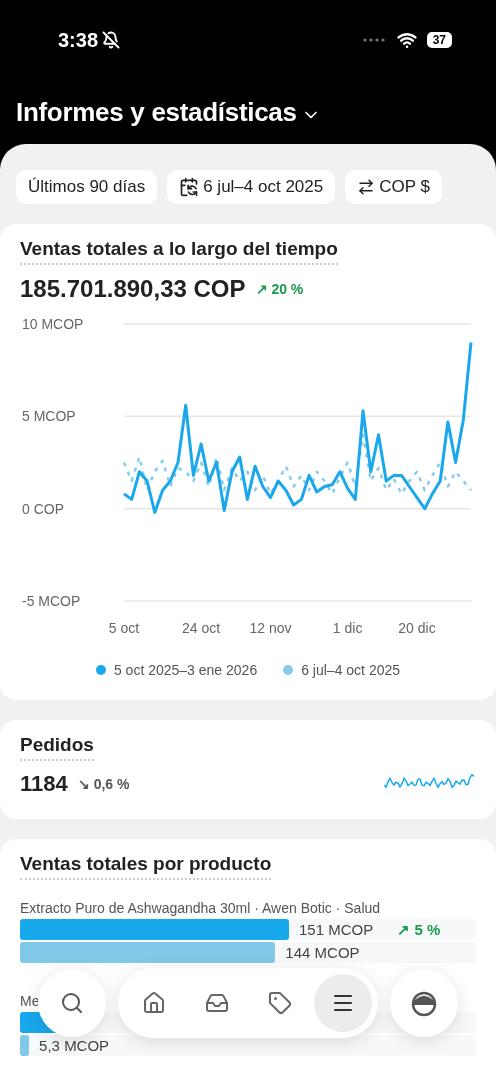  What do you see at coordinates (185, 670) in the screenshot?
I see `legend-label: 5 oct 2025–3 ene 2026` at bounding box center [185, 670].